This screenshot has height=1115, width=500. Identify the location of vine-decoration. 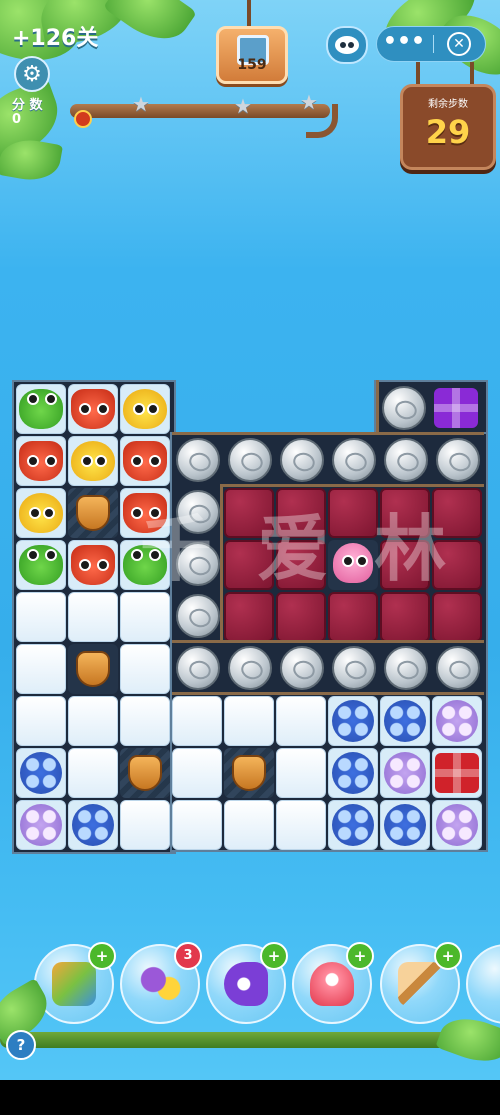
(250, 1040).